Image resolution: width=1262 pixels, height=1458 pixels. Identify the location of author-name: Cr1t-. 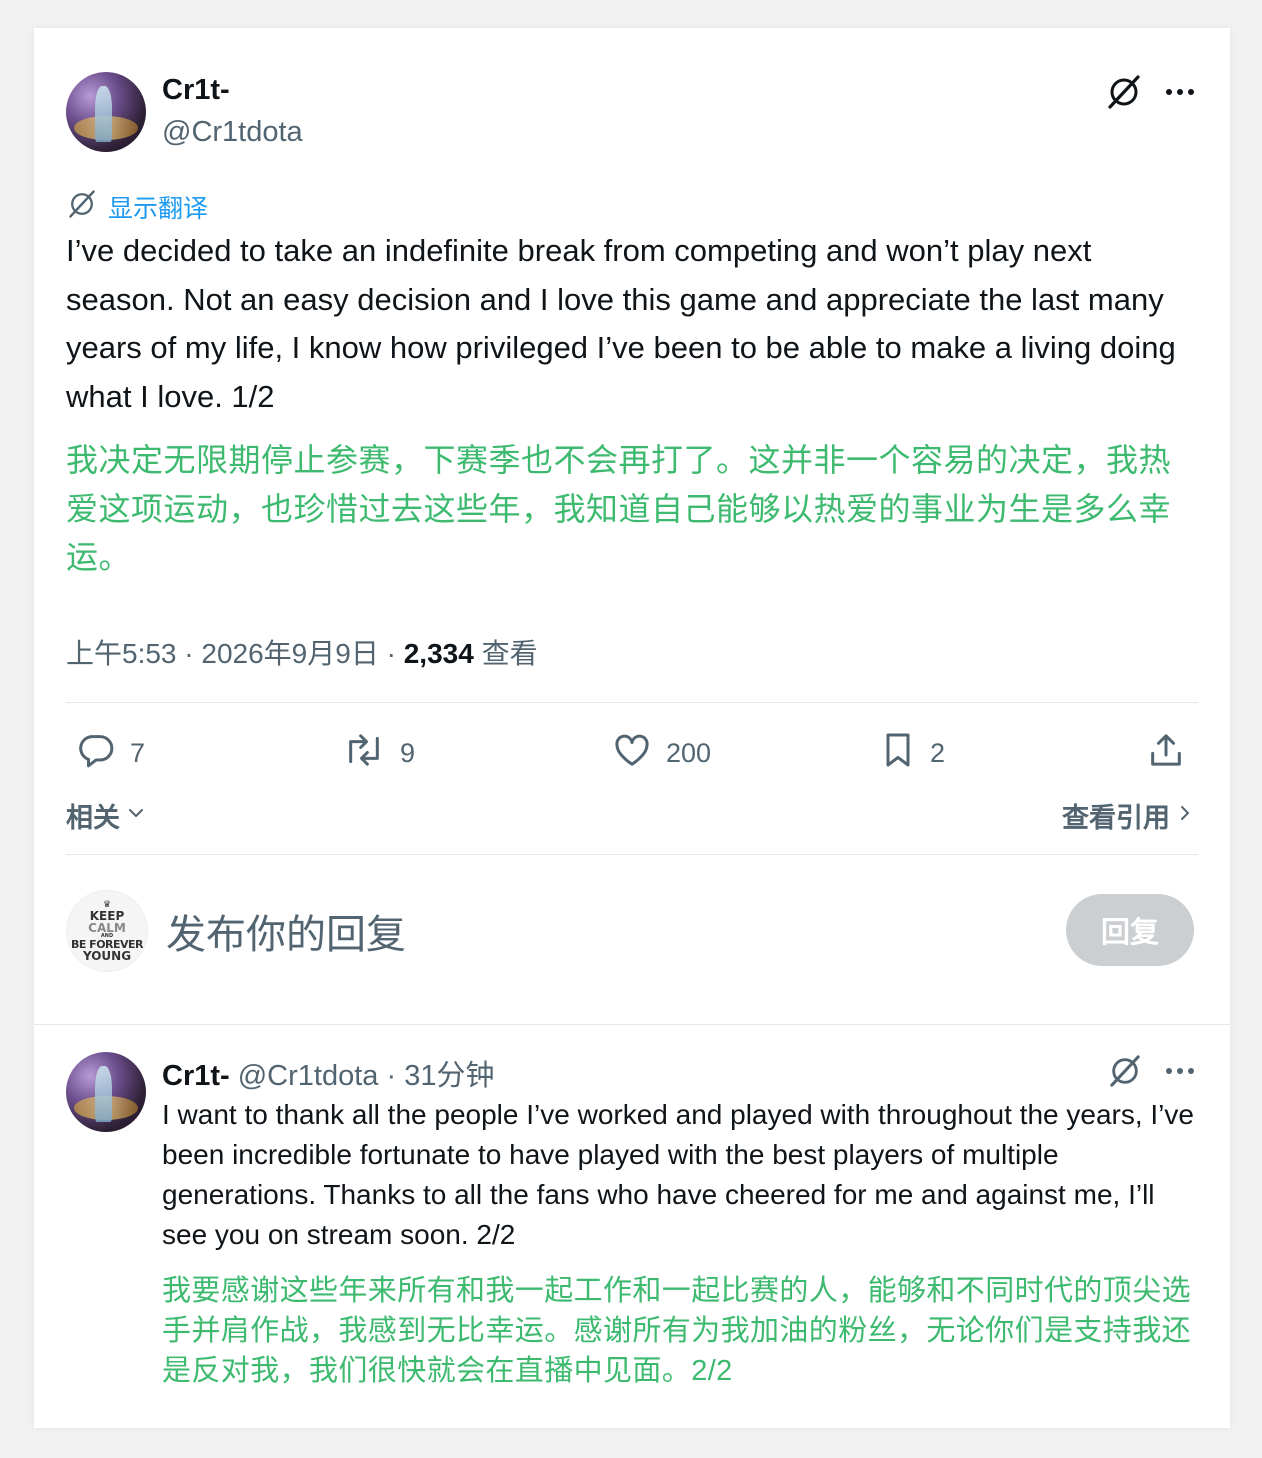
(196, 90).